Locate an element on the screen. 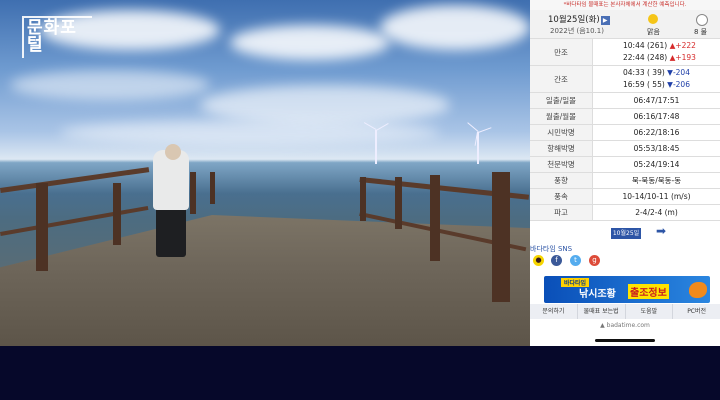  notice-text: *바다타임 물때표는 본사자체에서 계산한 예측입니다. is located at coordinates (625, 5).